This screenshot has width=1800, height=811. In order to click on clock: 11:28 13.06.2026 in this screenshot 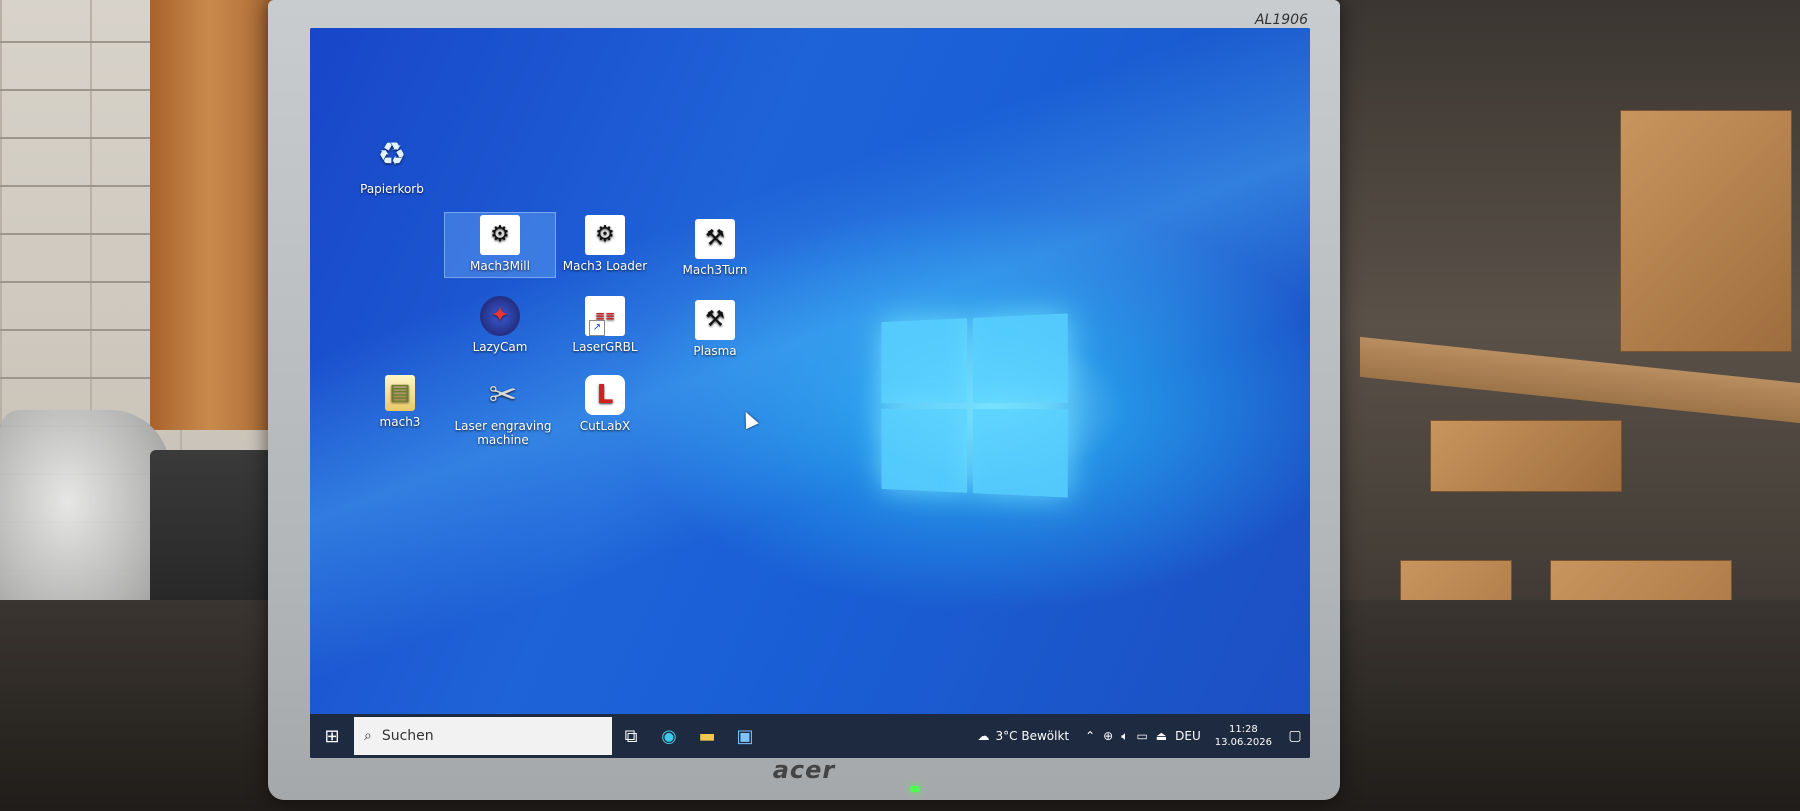, I will do `click(1243, 736)`.